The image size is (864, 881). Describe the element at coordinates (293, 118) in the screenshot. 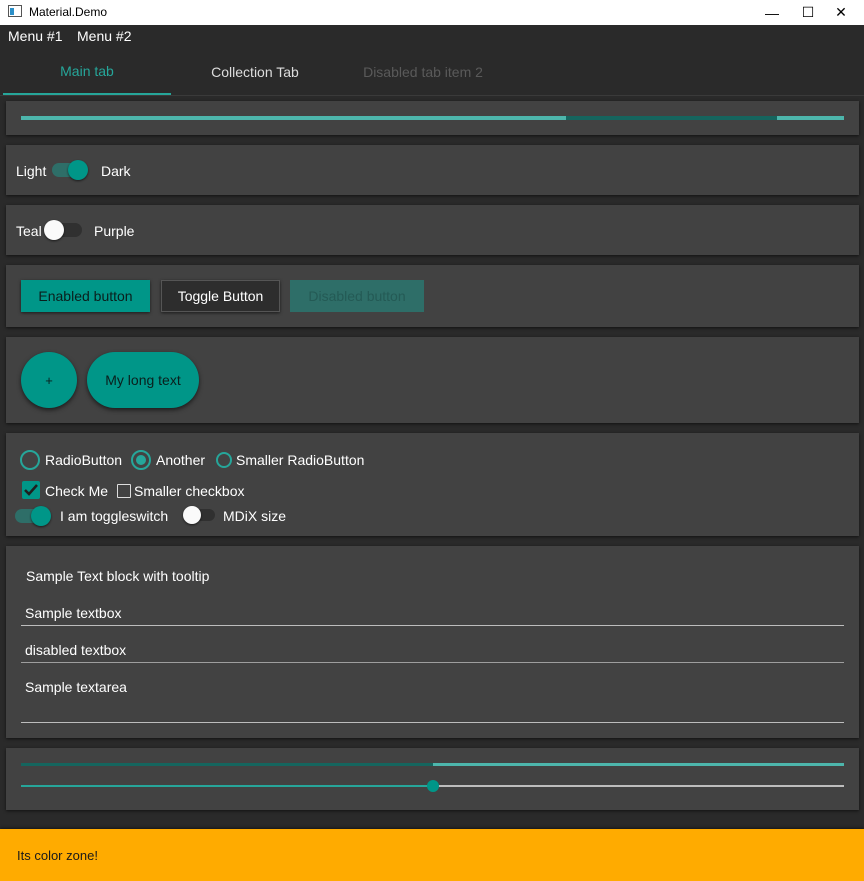

I see `progress-bar-fill` at that location.